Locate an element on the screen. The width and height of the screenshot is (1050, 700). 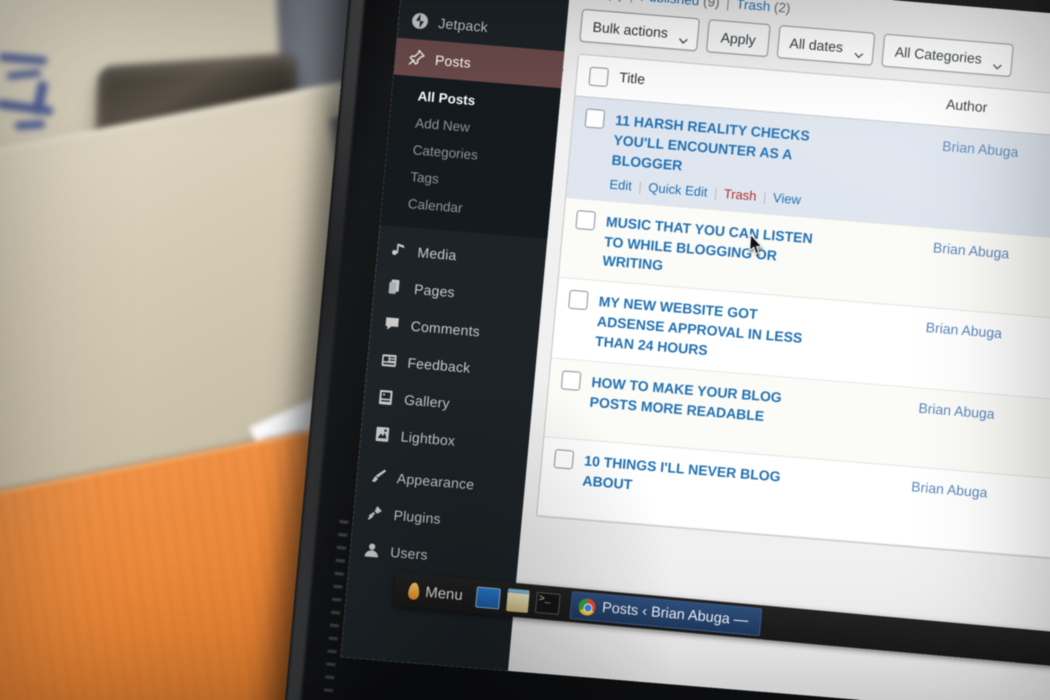
select-all-checkbox is located at coordinates (598, 77).